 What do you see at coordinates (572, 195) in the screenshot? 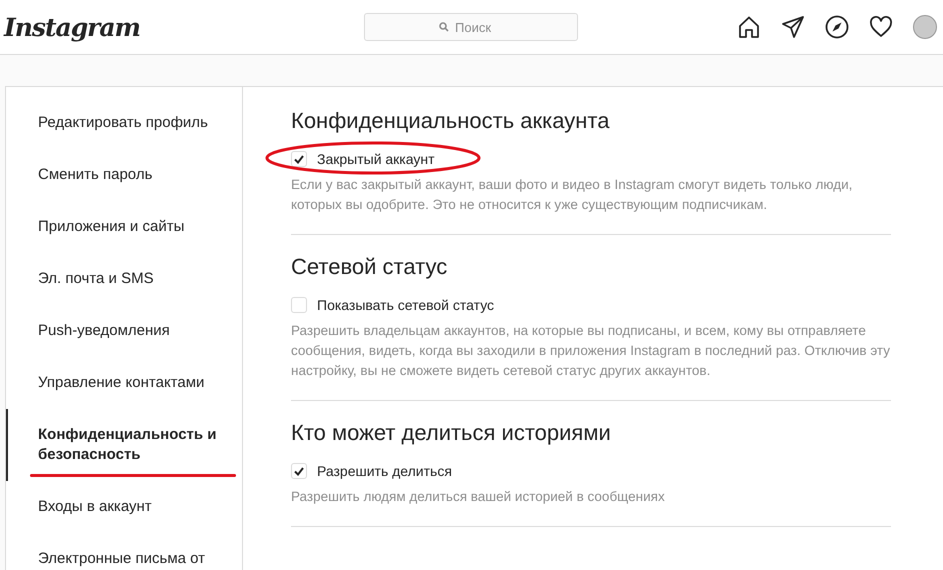
I see `description: Если у вас закрытый аккаунт, ваши фото и видео в Instagram смогут видеть только люди, которых вы одобрите. Это не относится к уже существующим подписчикам.` at bounding box center [572, 195].